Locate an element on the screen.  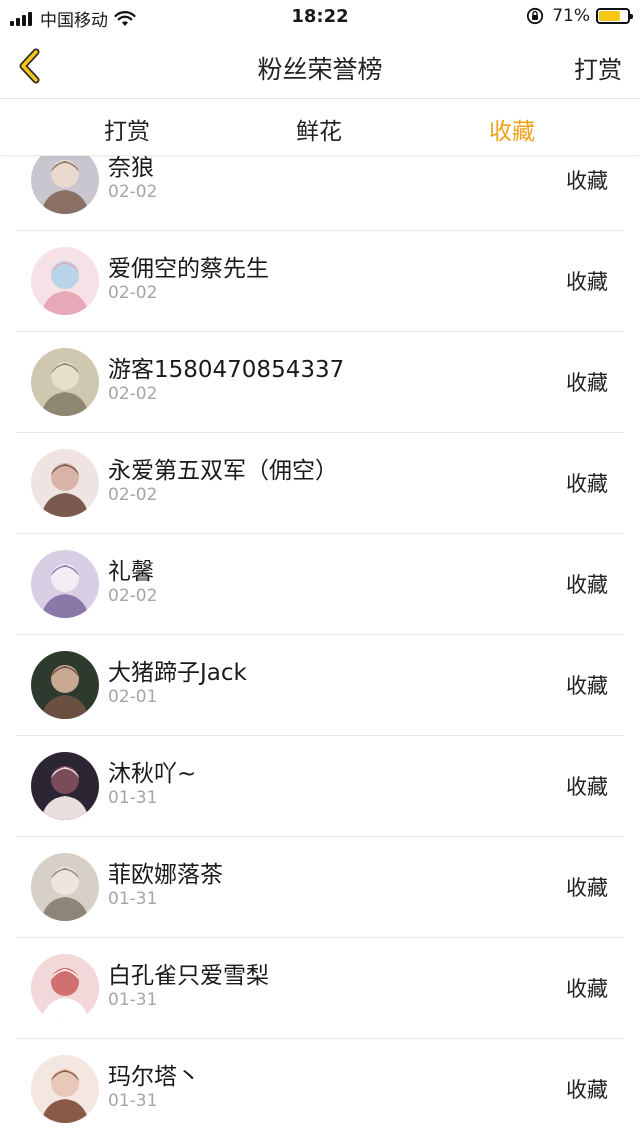
list-item: 爱佣空的蔡先生 02-02 收藏 is located at coordinates (320, 281).